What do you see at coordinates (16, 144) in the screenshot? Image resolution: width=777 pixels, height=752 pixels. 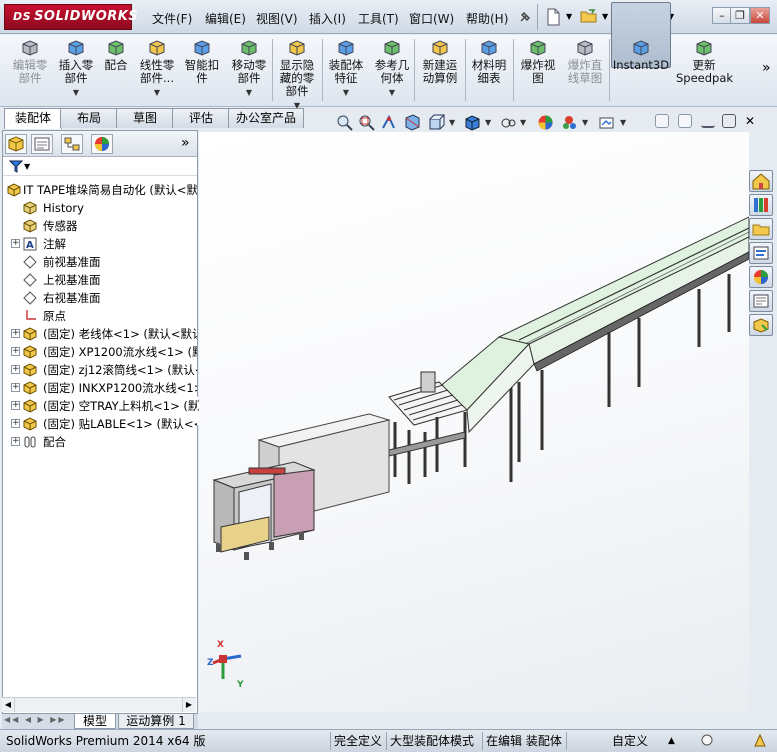 I see `feature-manager-tab-icon` at bounding box center [16, 144].